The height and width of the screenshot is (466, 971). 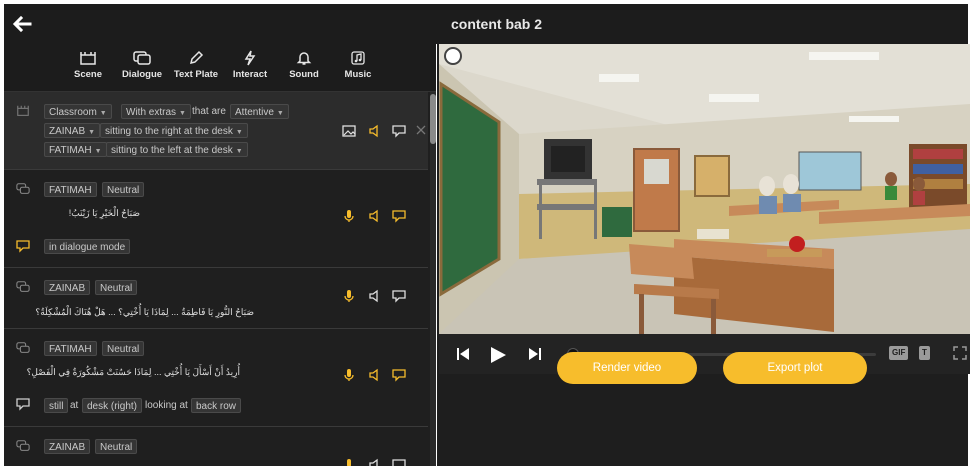 I want to click on arrow-left-icon, so click(x=22, y=24).